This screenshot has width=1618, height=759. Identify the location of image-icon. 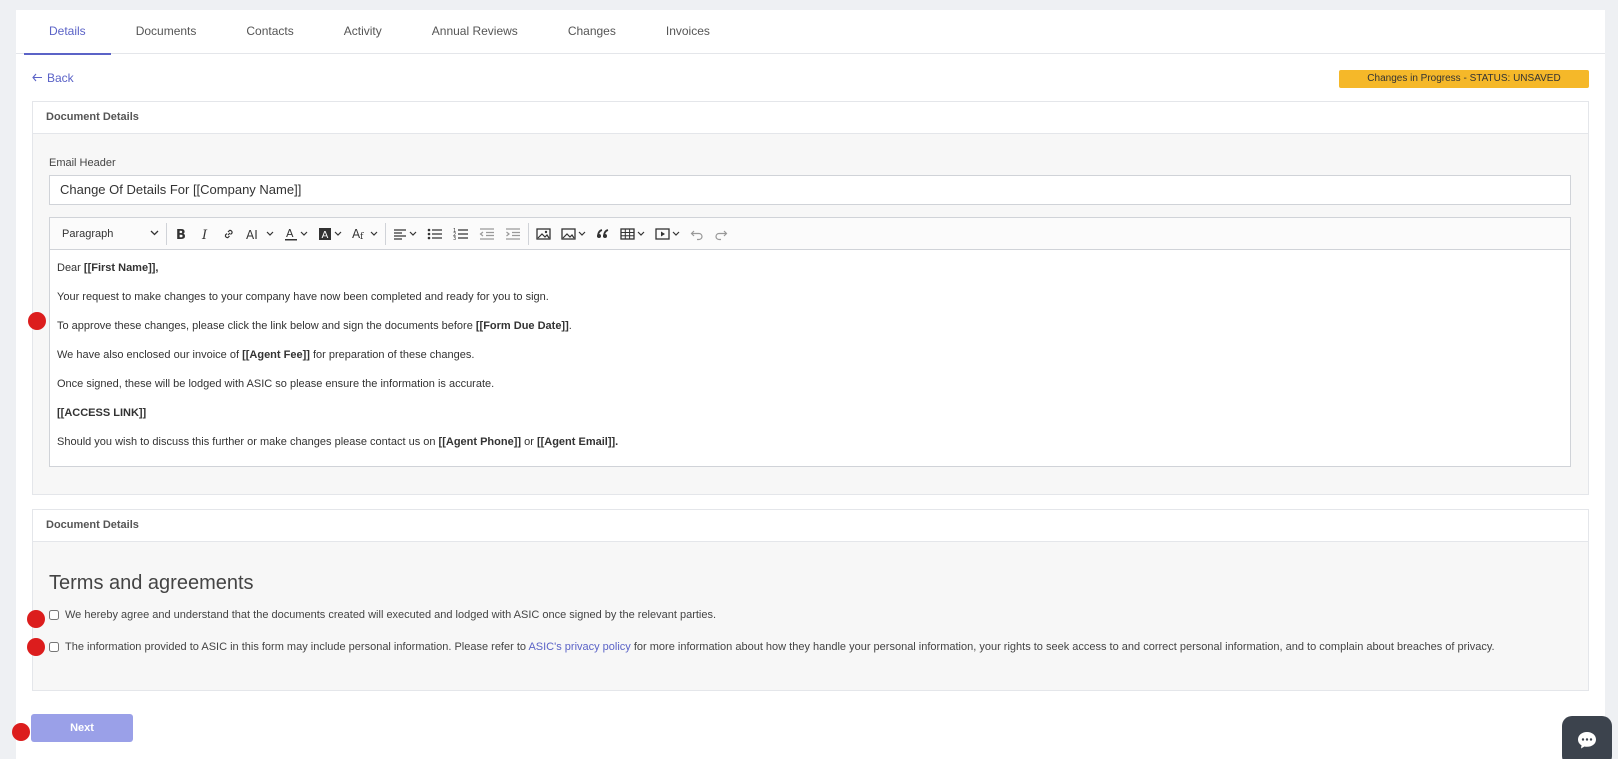
(543, 234).